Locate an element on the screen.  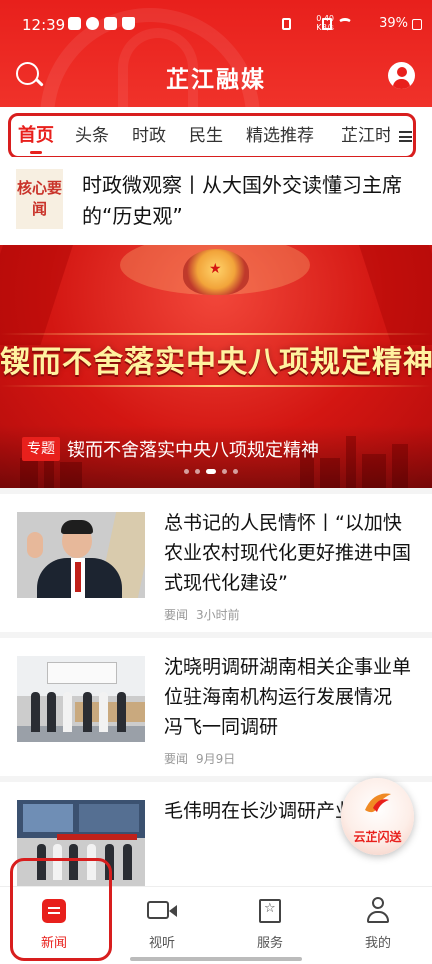
nav-highlight-outline is located at coordinates (61, 909).